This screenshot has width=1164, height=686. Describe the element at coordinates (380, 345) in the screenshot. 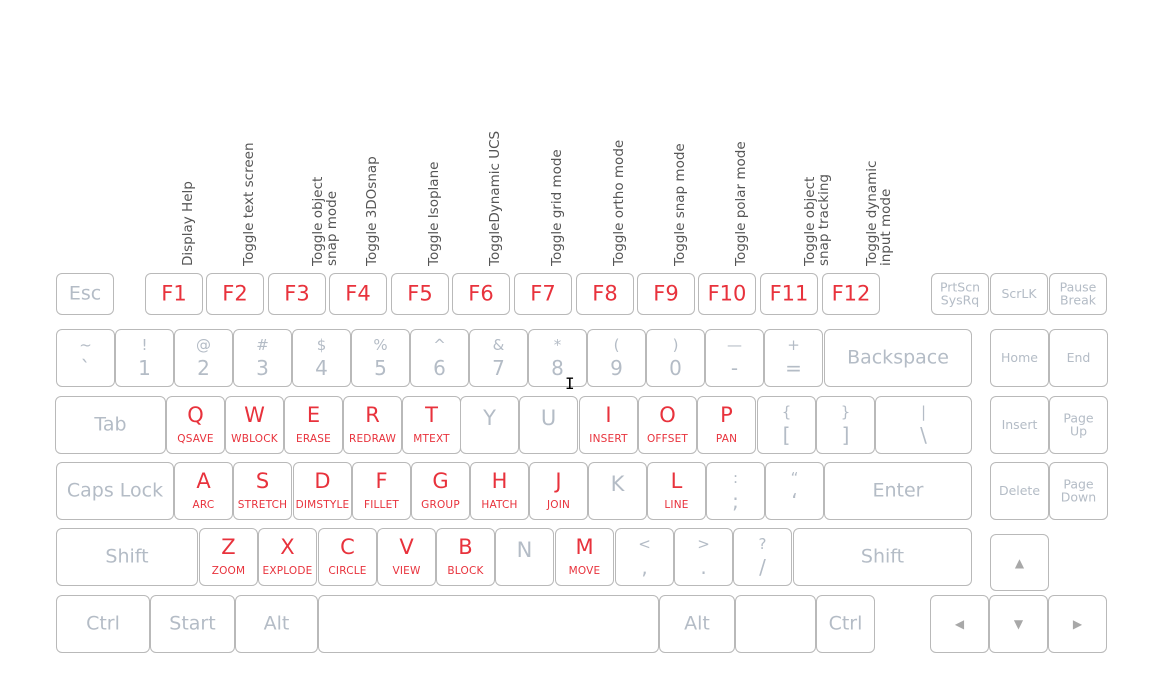

I see `shift-symbol: %` at that location.